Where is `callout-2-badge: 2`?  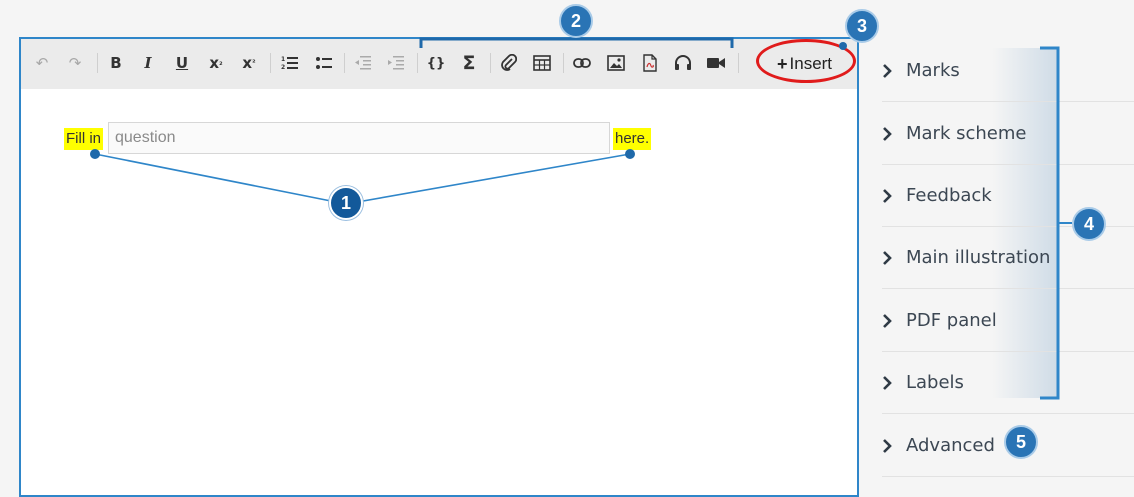
callout-2-badge: 2 is located at coordinates (576, 21).